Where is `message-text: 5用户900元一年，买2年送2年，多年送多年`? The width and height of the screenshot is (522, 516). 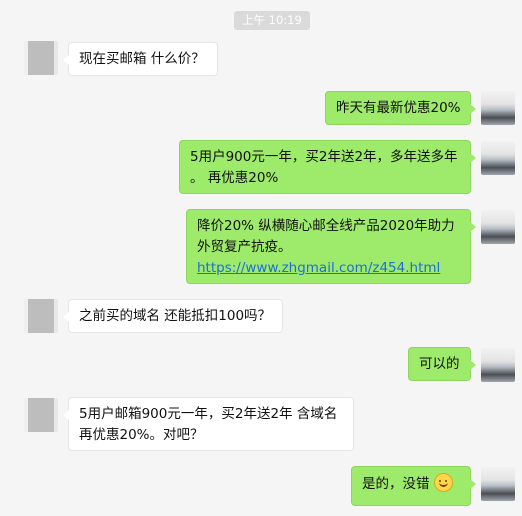 message-text: 5用户900元一年，买2年送2年，多年送多年 is located at coordinates (324, 157).